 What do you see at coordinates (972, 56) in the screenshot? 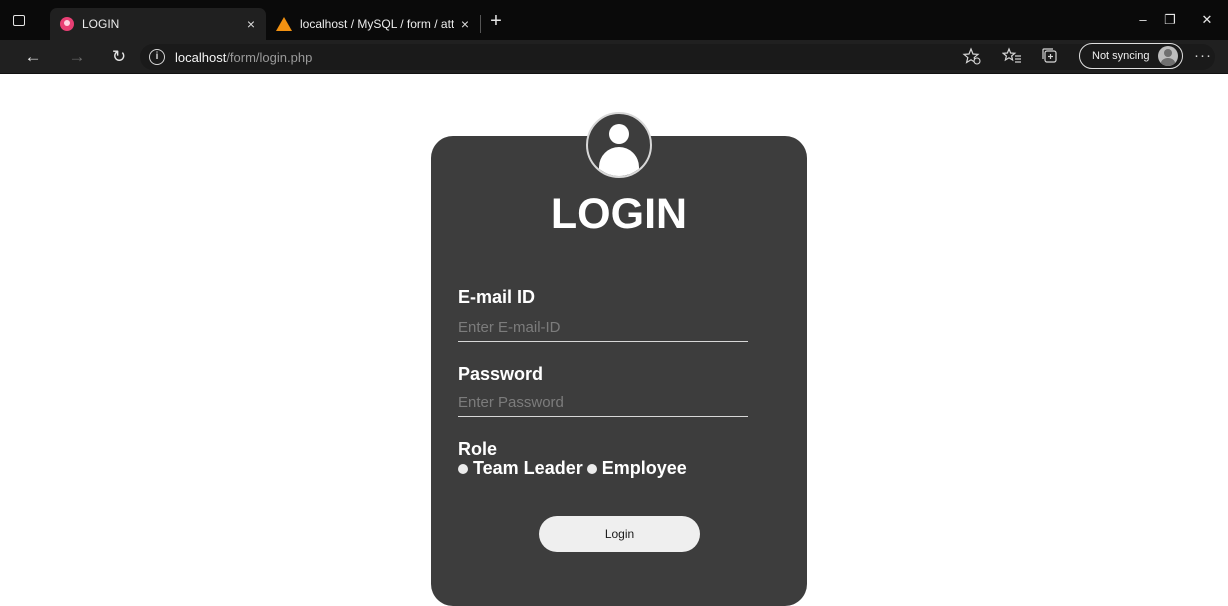
I see `add-favorite-icon` at bounding box center [972, 56].